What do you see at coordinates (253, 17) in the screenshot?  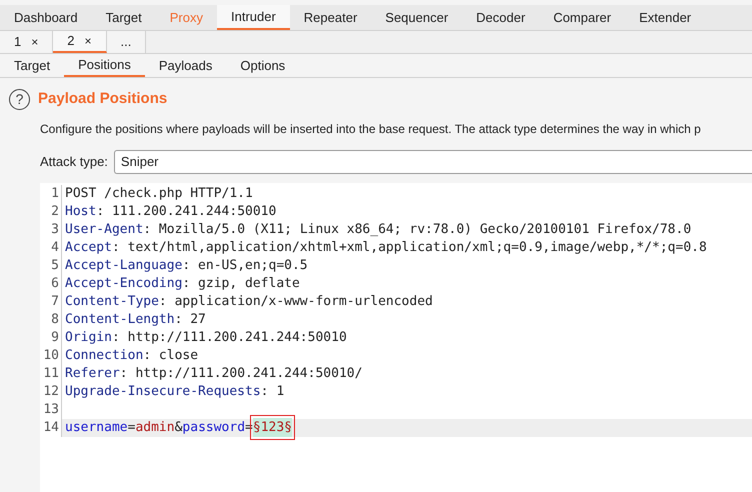 I see `module-tab: Intruder` at bounding box center [253, 17].